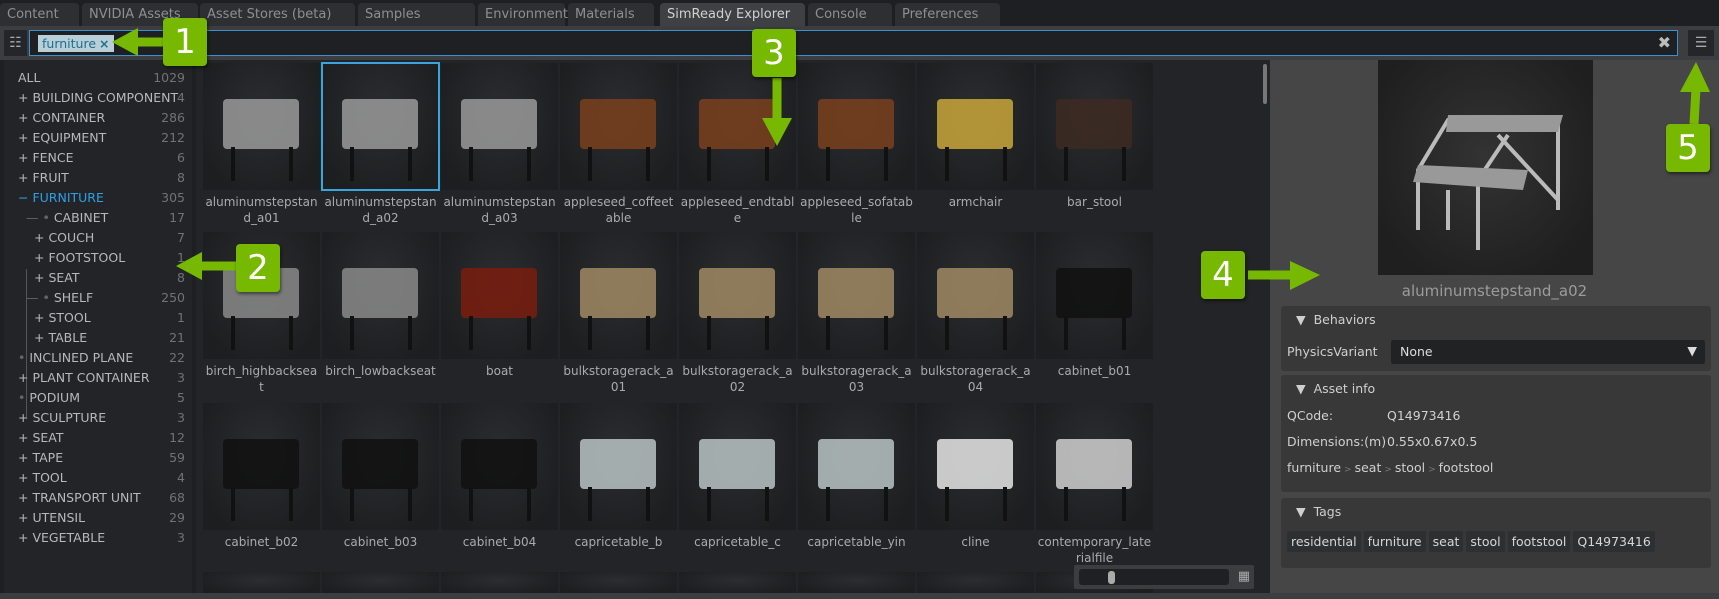 Image resolution: width=1719 pixels, height=599 pixels. I want to click on callout-1: 1, so click(185, 42).